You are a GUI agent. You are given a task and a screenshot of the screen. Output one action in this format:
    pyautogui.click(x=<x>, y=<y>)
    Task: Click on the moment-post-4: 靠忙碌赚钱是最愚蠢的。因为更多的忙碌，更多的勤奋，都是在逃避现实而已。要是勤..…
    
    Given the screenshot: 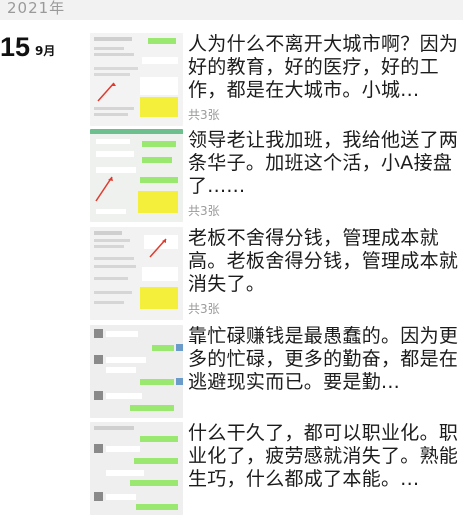 What is the action you would take?
    pyautogui.click(x=276, y=371)
    